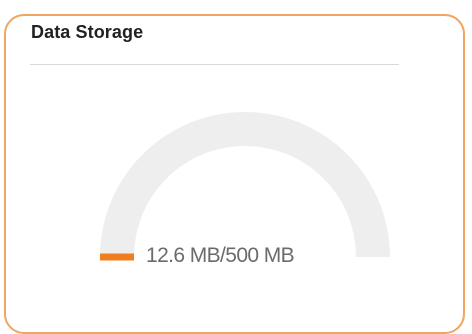 This screenshot has width=472, height=334. What do you see at coordinates (214, 64) in the screenshot?
I see `title-divider` at bounding box center [214, 64].